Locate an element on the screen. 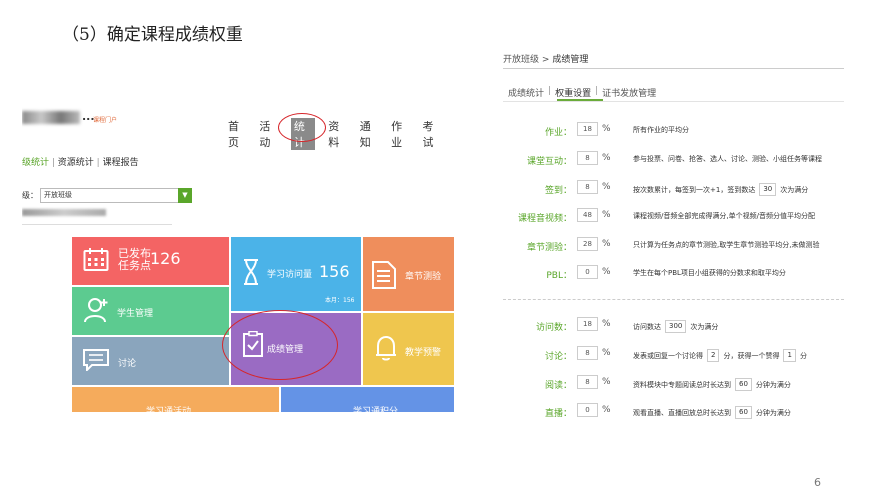 The height and width of the screenshot is (500, 869). student-mgmt-label: 学生管理 is located at coordinates (135, 314).